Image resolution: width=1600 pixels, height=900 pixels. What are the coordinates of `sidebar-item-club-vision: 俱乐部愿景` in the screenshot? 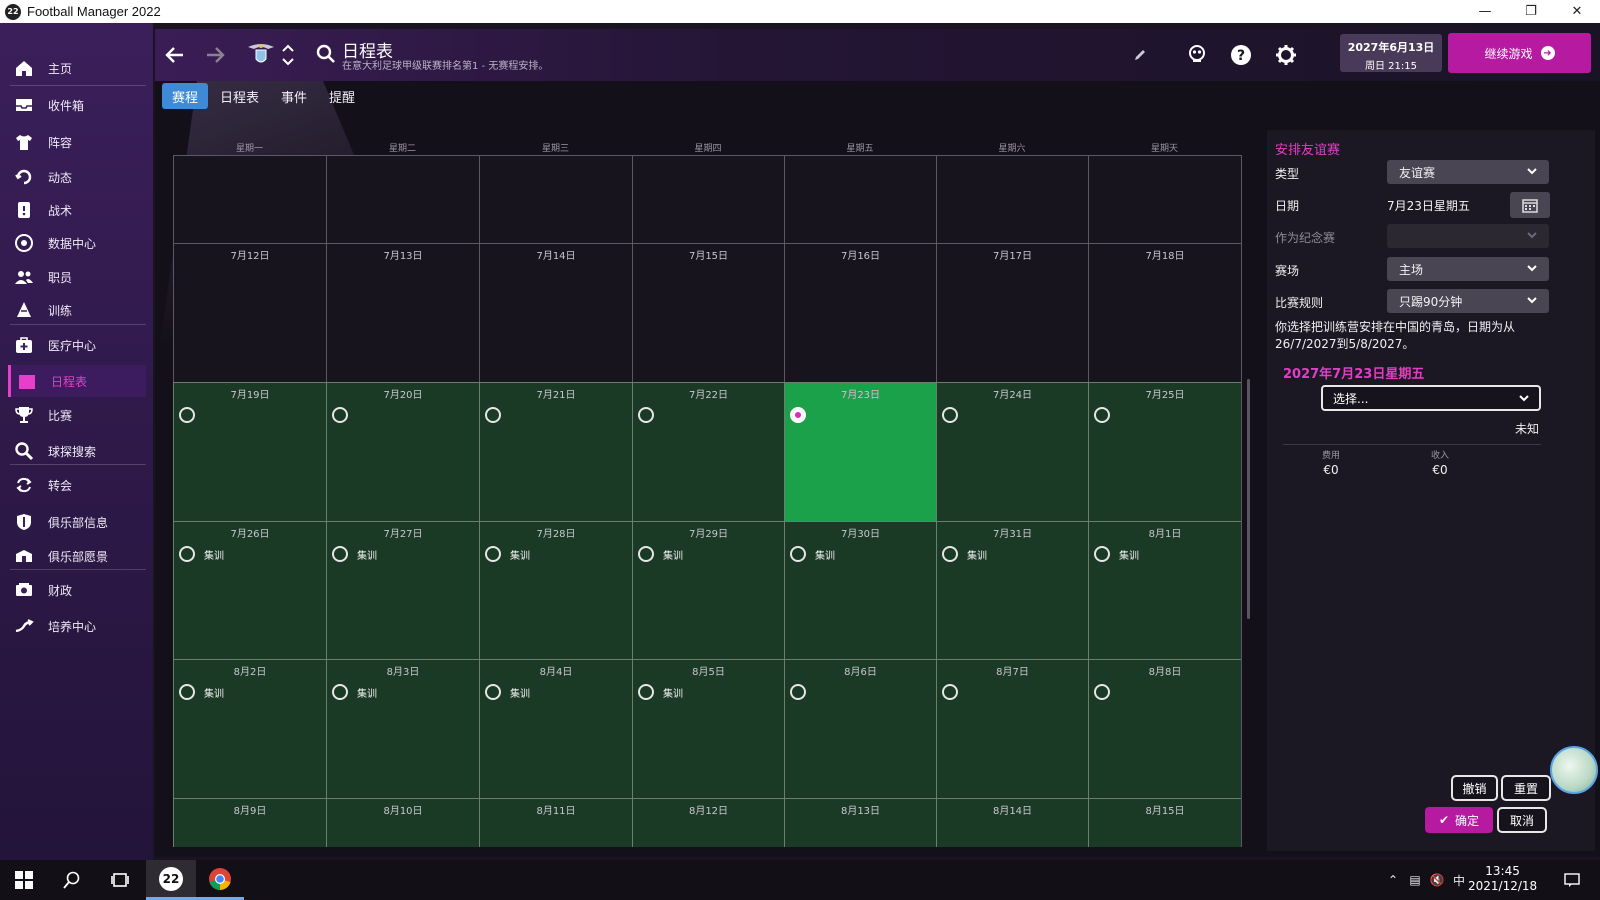 It's located at (77, 556).